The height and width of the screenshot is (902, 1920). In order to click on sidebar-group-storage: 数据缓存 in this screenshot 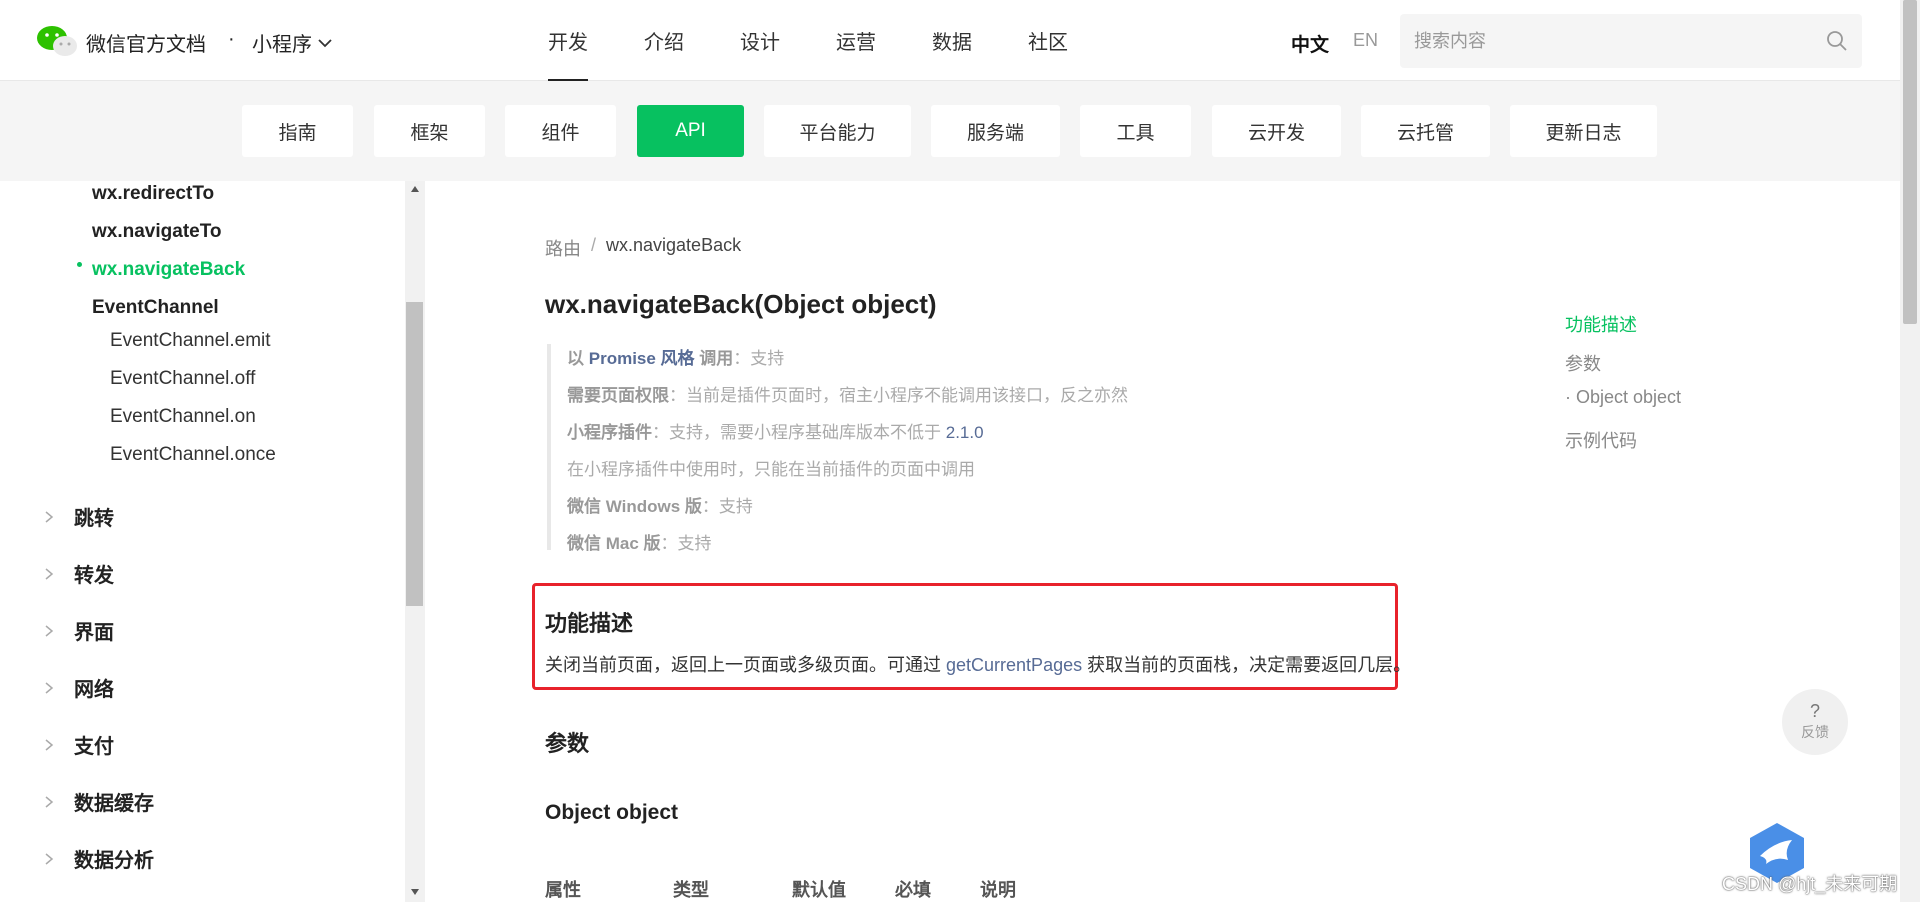, I will do `click(99, 801)`.